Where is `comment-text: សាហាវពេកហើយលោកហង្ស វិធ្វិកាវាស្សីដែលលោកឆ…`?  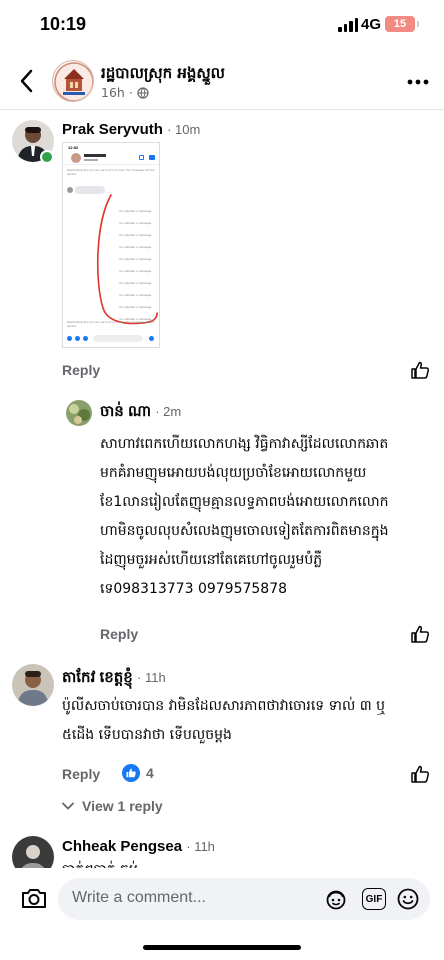
comment-text: សាហាវពេកហើយលោកហង្ស វិធ្វិកាវាស្សីដែលលោកឆ… is located at coordinates (268, 517).